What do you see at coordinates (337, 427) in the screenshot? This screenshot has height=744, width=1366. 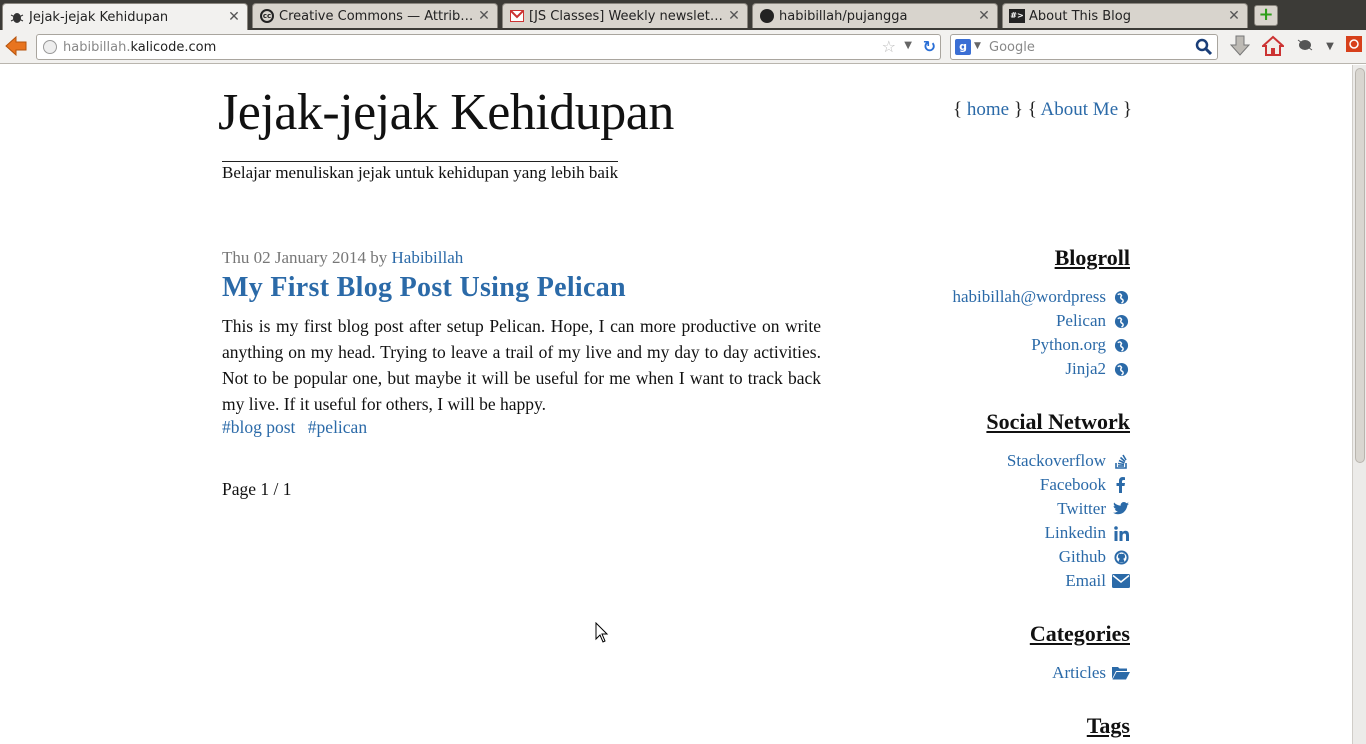 I see `tag-link: #pelican` at bounding box center [337, 427].